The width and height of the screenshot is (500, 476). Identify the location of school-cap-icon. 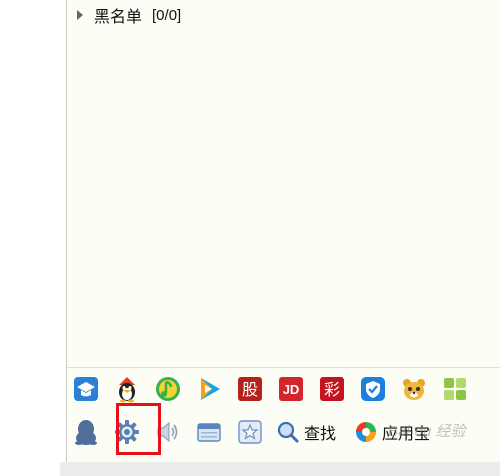
(86, 389).